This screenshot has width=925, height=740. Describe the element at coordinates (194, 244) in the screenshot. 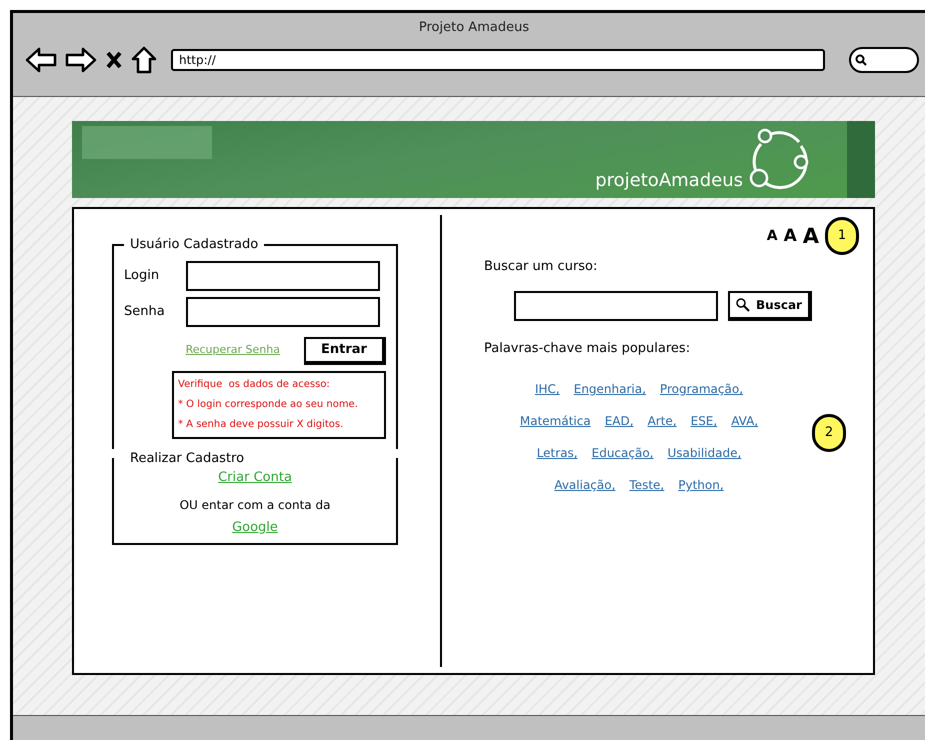

I see `group-legend: Usuário Cadastrado` at that location.